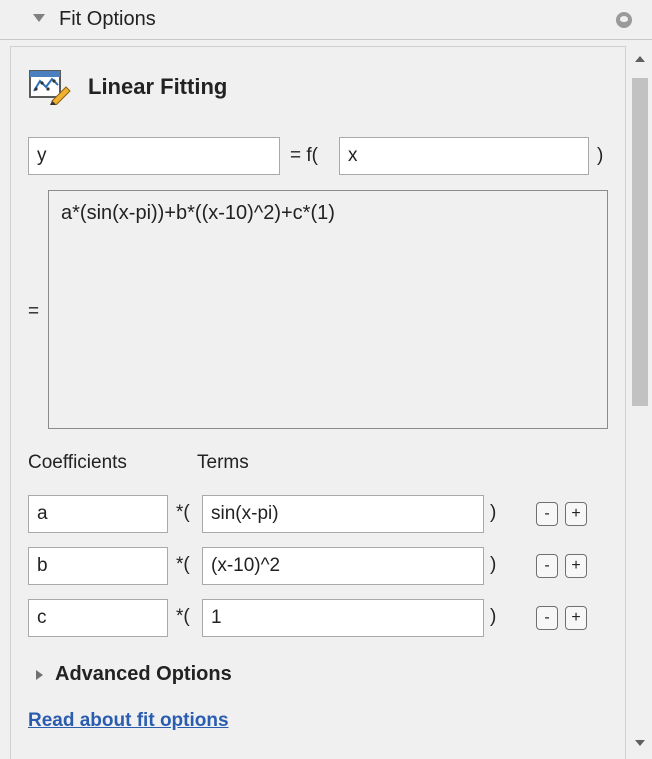 This screenshot has width=652, height=759. I want to click on linear-fitting-icon, so click(50, 87).